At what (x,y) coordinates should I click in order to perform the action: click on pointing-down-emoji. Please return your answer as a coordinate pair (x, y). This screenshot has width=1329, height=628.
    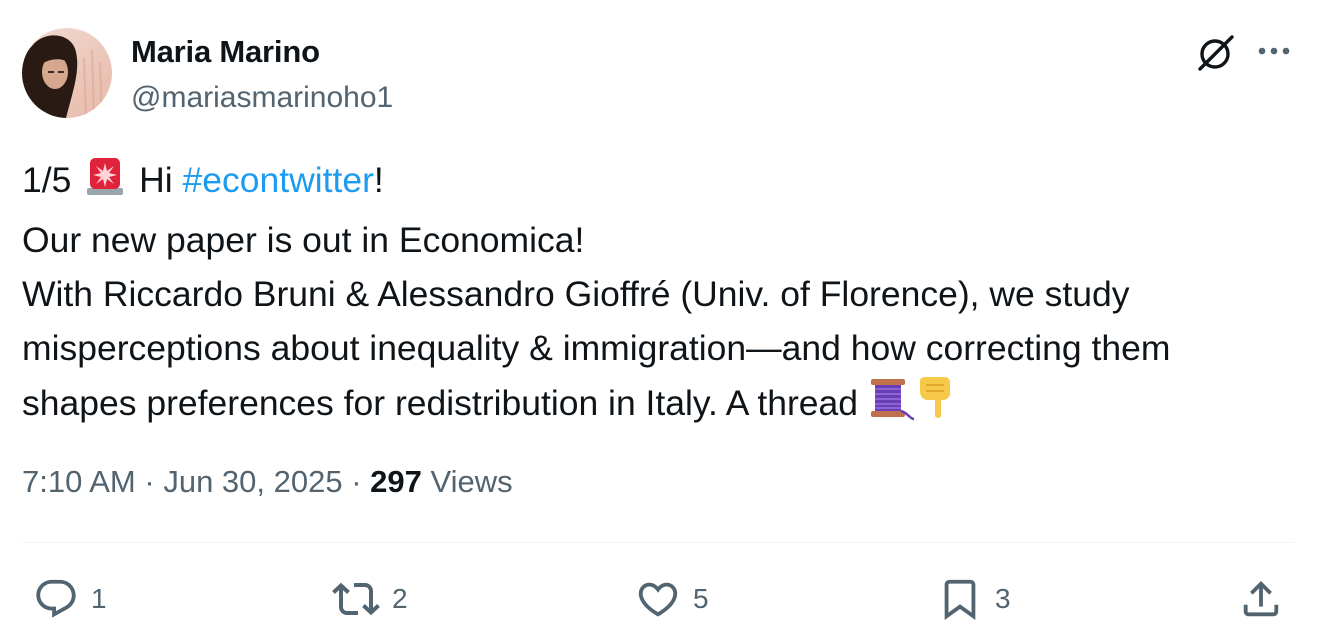
    Looking at the image, I should click on (935, 405).